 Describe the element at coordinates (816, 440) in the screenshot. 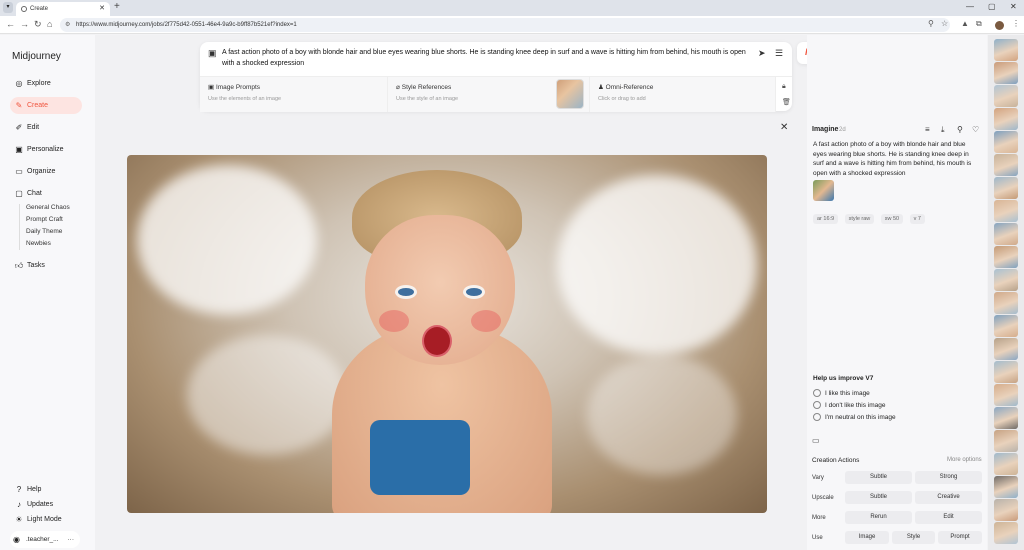

I see `folder-icon: ▭` at that location.